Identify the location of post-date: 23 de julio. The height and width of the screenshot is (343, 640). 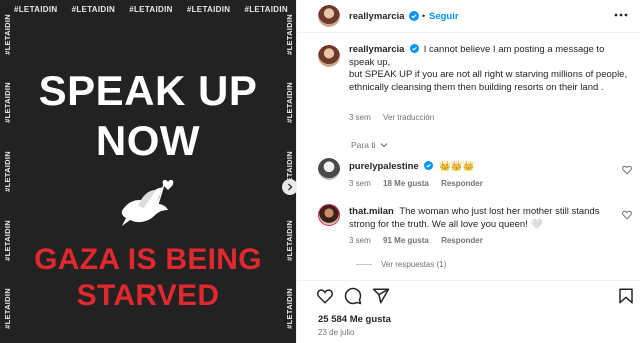
(336, 332).